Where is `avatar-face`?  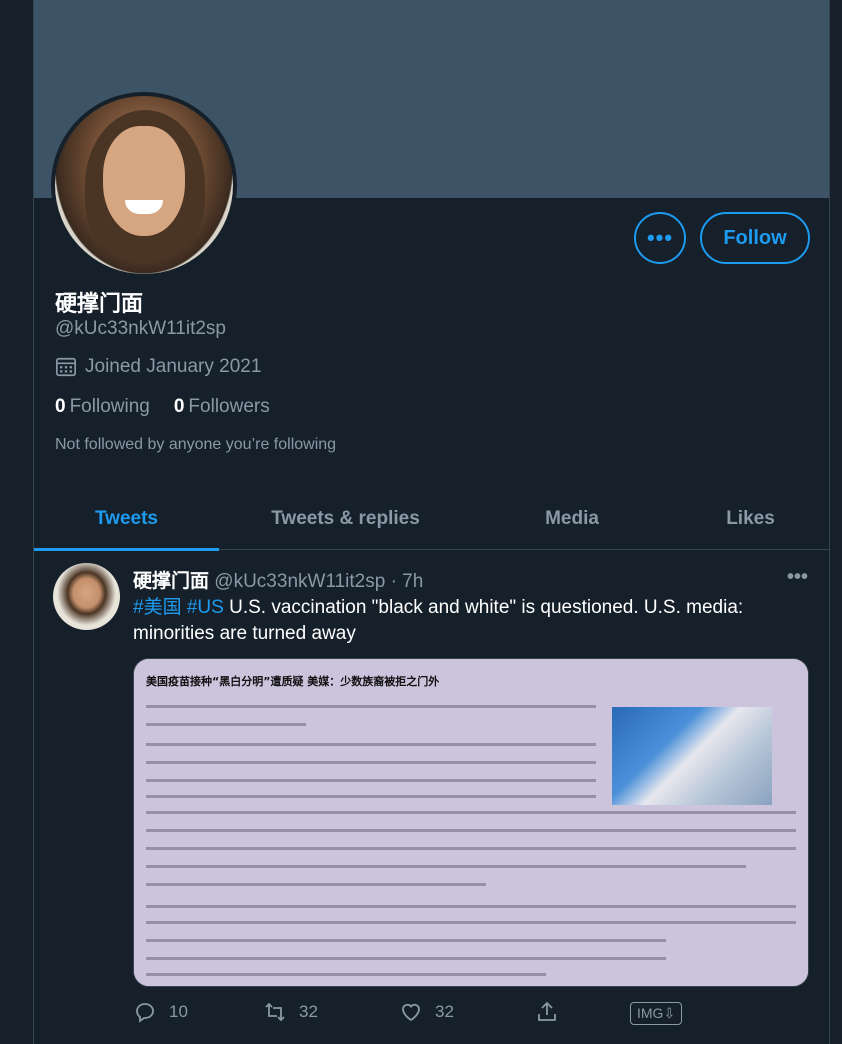
avatar-face is located at coordinates (144, 181).